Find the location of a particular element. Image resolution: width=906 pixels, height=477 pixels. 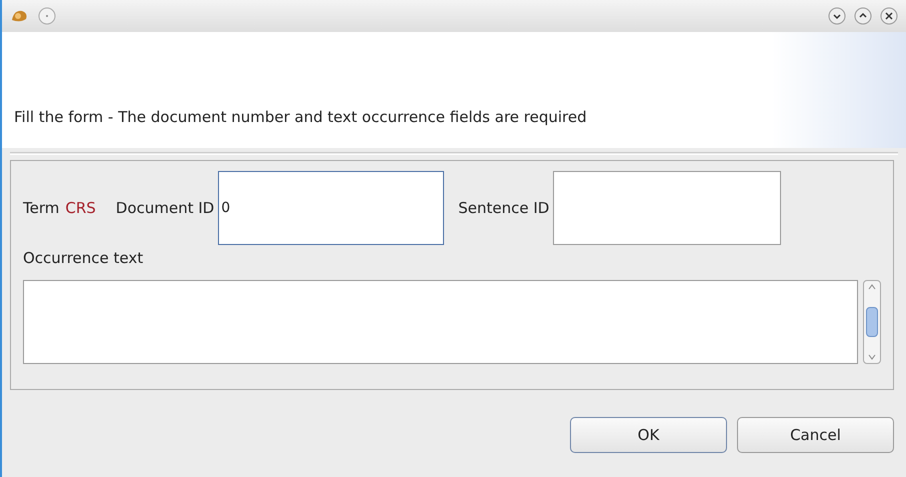

close-icon is located at coordinates (889, 16).